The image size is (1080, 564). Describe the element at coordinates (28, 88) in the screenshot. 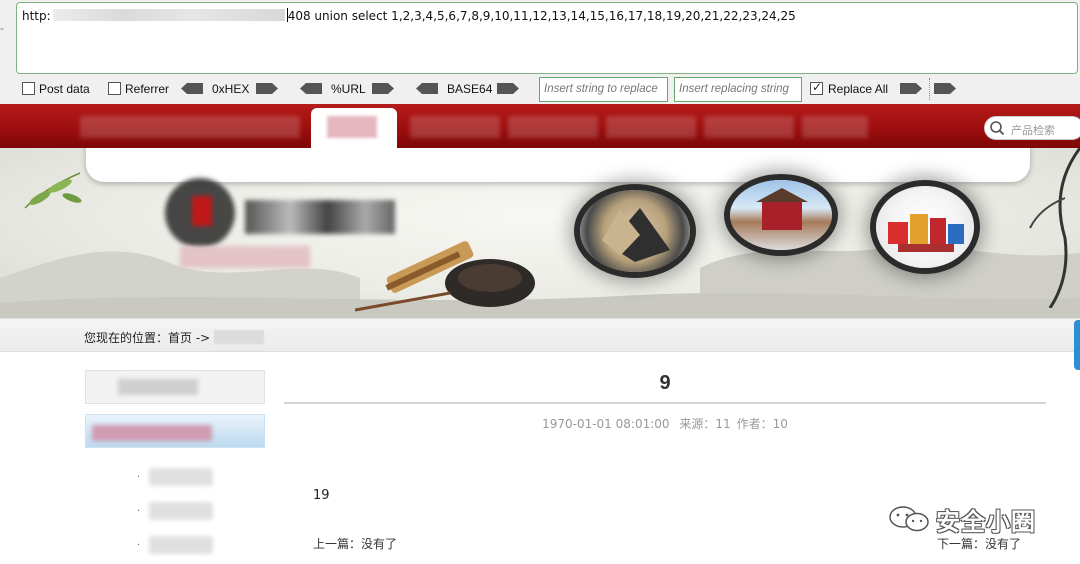

I see `post-data-checkbox` at that location.